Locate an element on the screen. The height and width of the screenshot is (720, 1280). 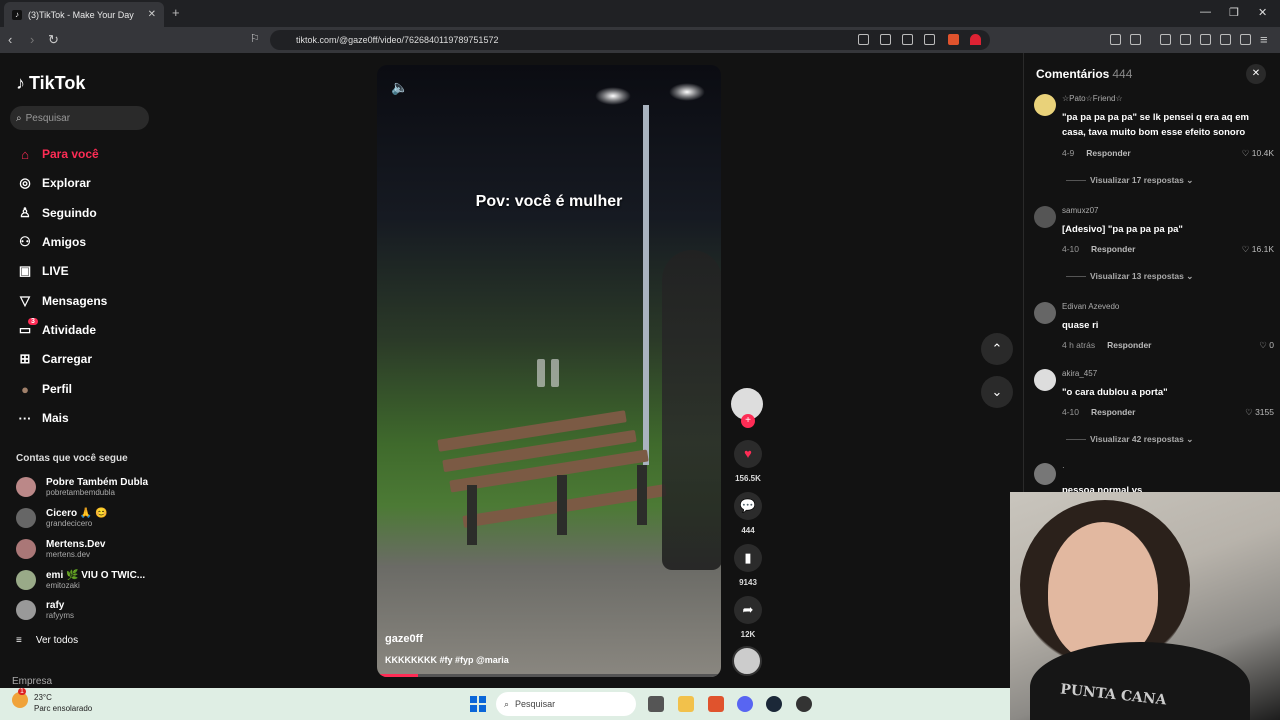
following-account: Pobre Também Dubla pobretambemdubla is located at coordinates (82, 487).